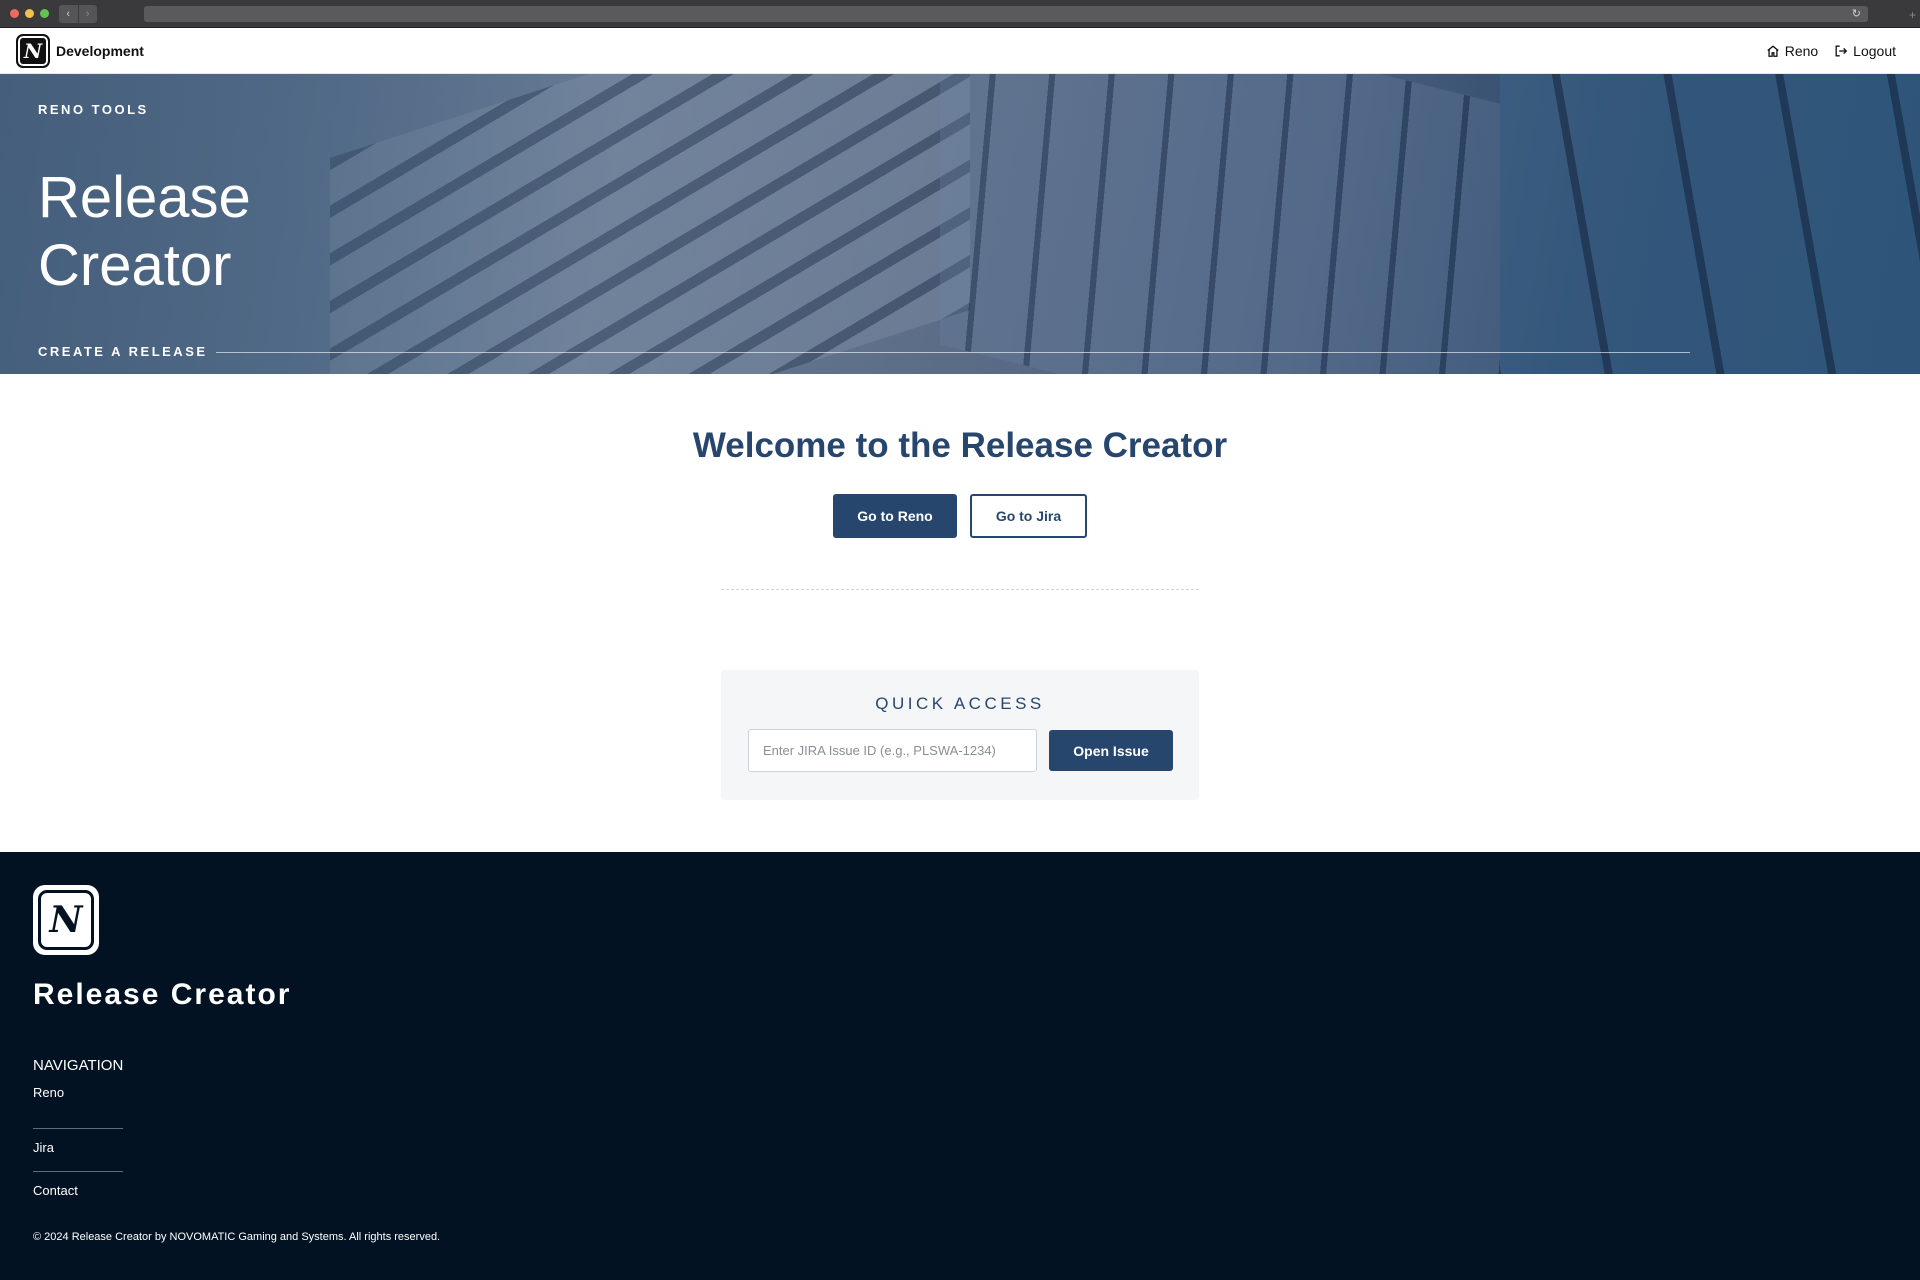  What do you see at coordinates (1773, 50) in the screenshot?
I see `home-icon` at bounding box center [1773, 50].